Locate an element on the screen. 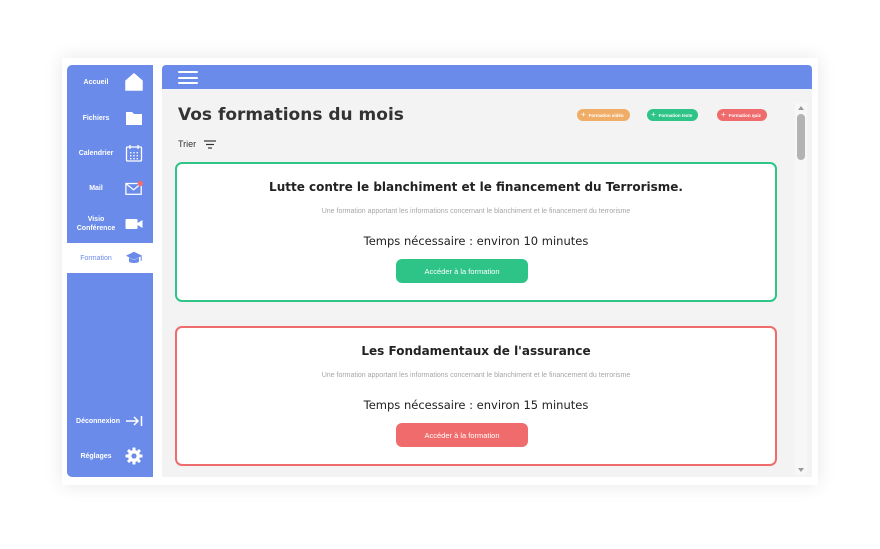  vertical-scrollbar is located at coordinates (801, 289).